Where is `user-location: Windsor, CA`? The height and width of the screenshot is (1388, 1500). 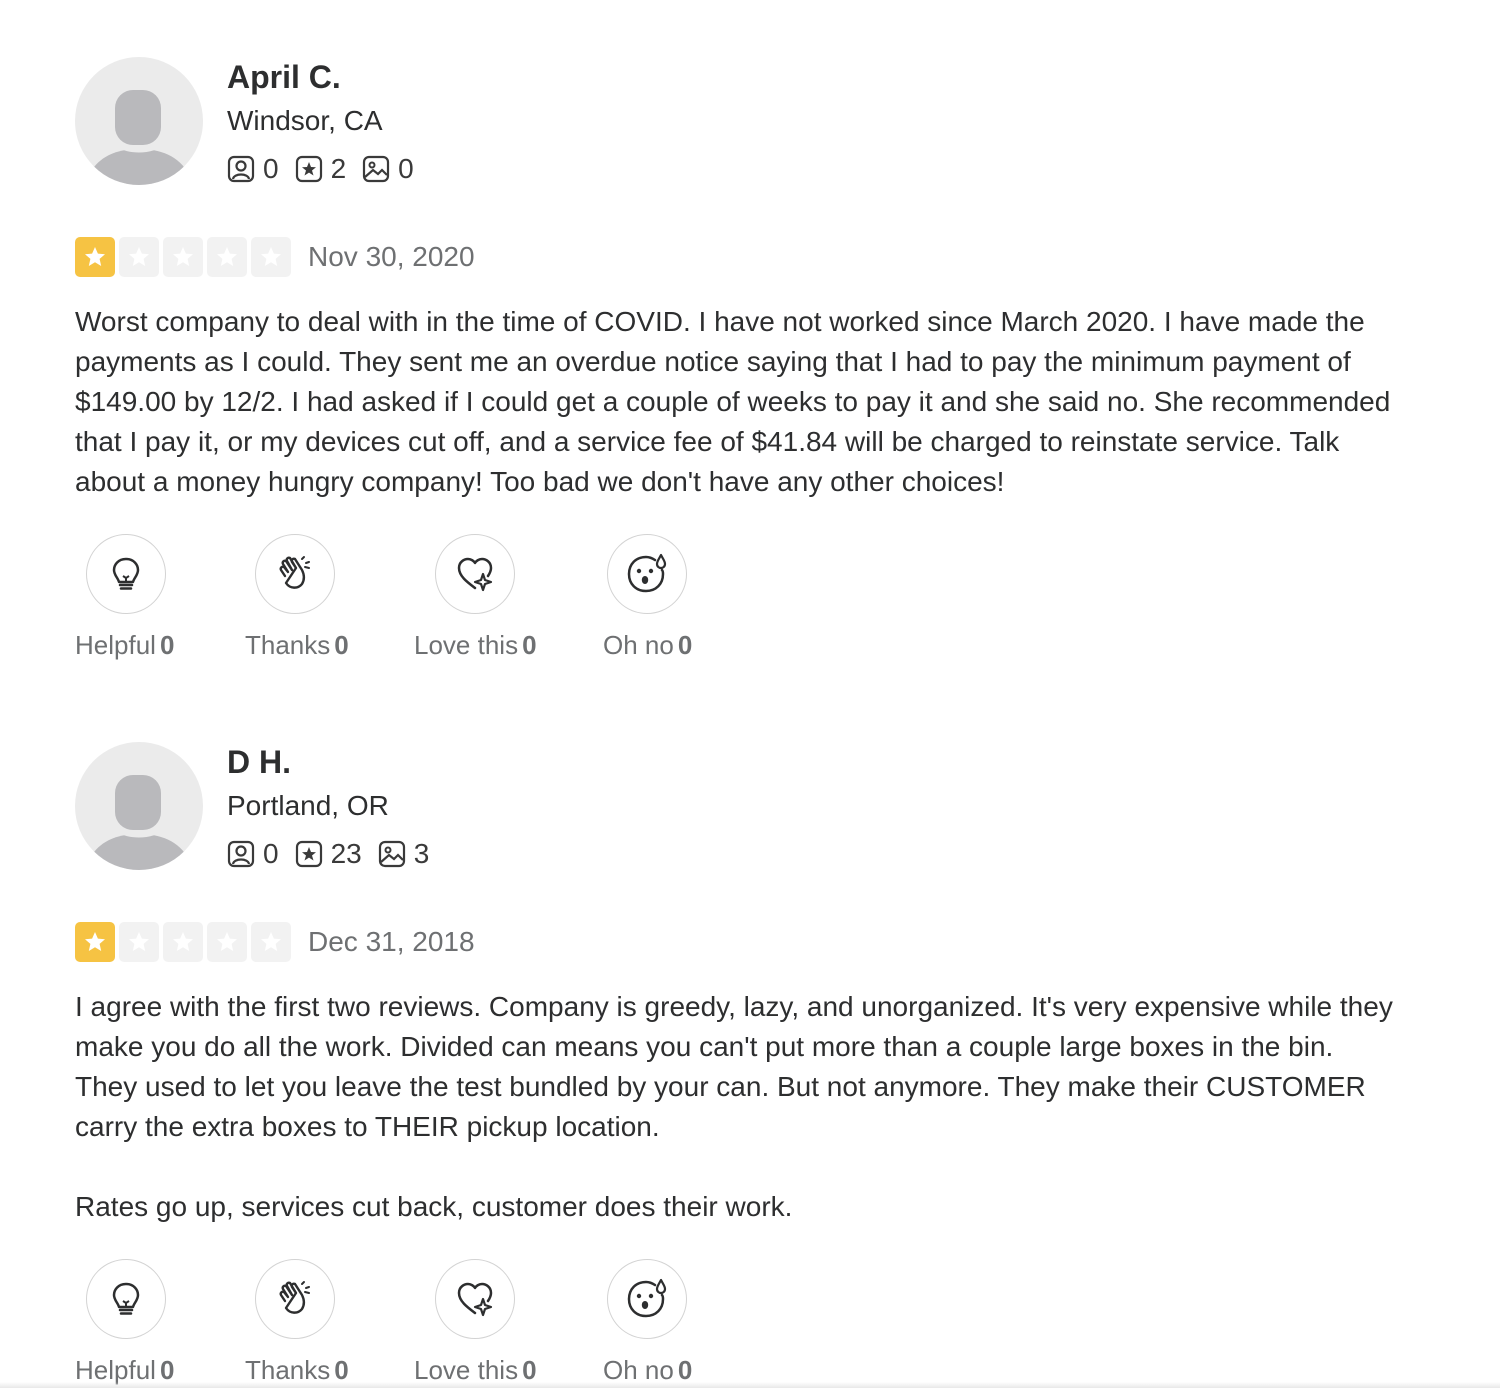
user-location: Windsor, CA is located at coordinates (305, 120).